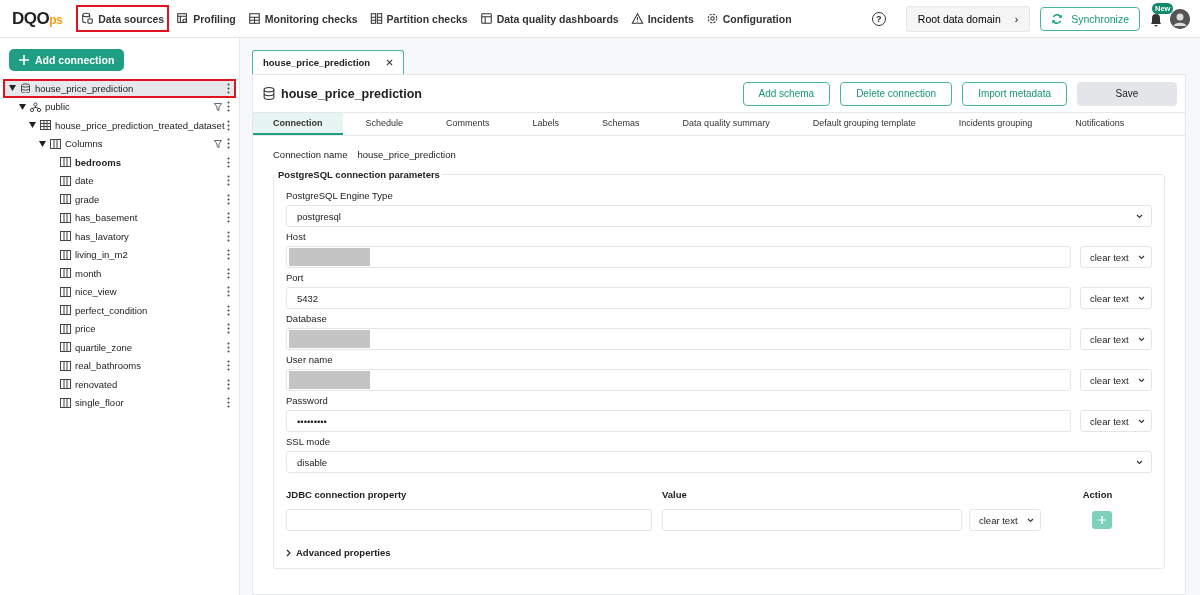 Image resolution: width=1200 pixels, height=595 pixels. I want to click on tab: Incidents grouping, so click(995, 124).